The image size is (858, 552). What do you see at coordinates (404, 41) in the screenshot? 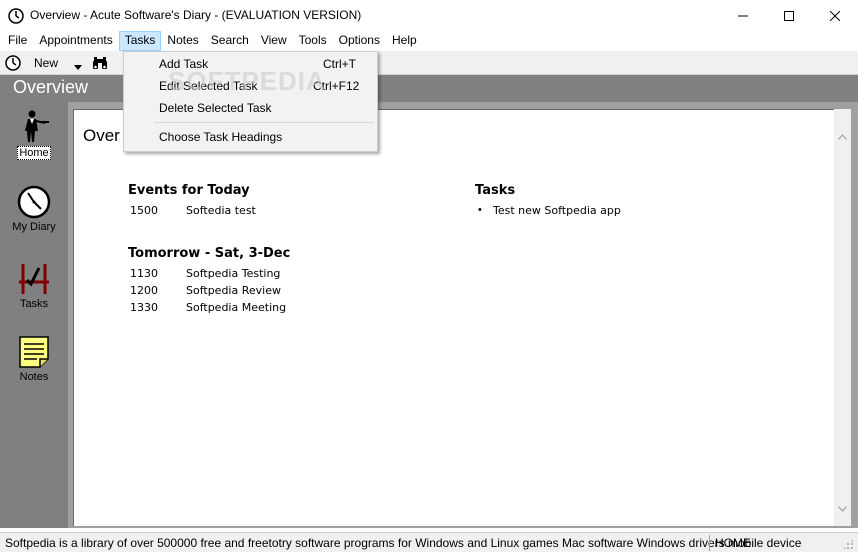
I see `menu-help: Help` at bounding box center [404, 41].